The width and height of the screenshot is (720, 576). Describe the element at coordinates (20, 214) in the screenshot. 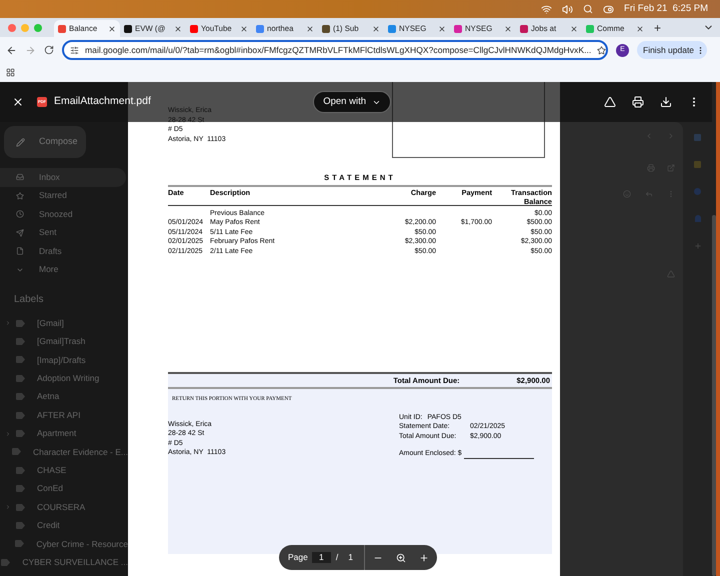

I see `clock-icon` at that location.